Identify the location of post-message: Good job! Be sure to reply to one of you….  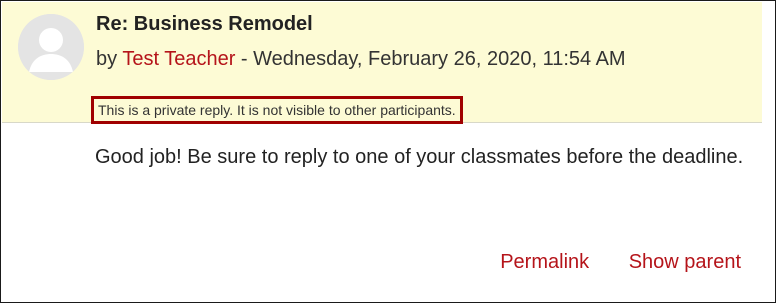
(419, 157).